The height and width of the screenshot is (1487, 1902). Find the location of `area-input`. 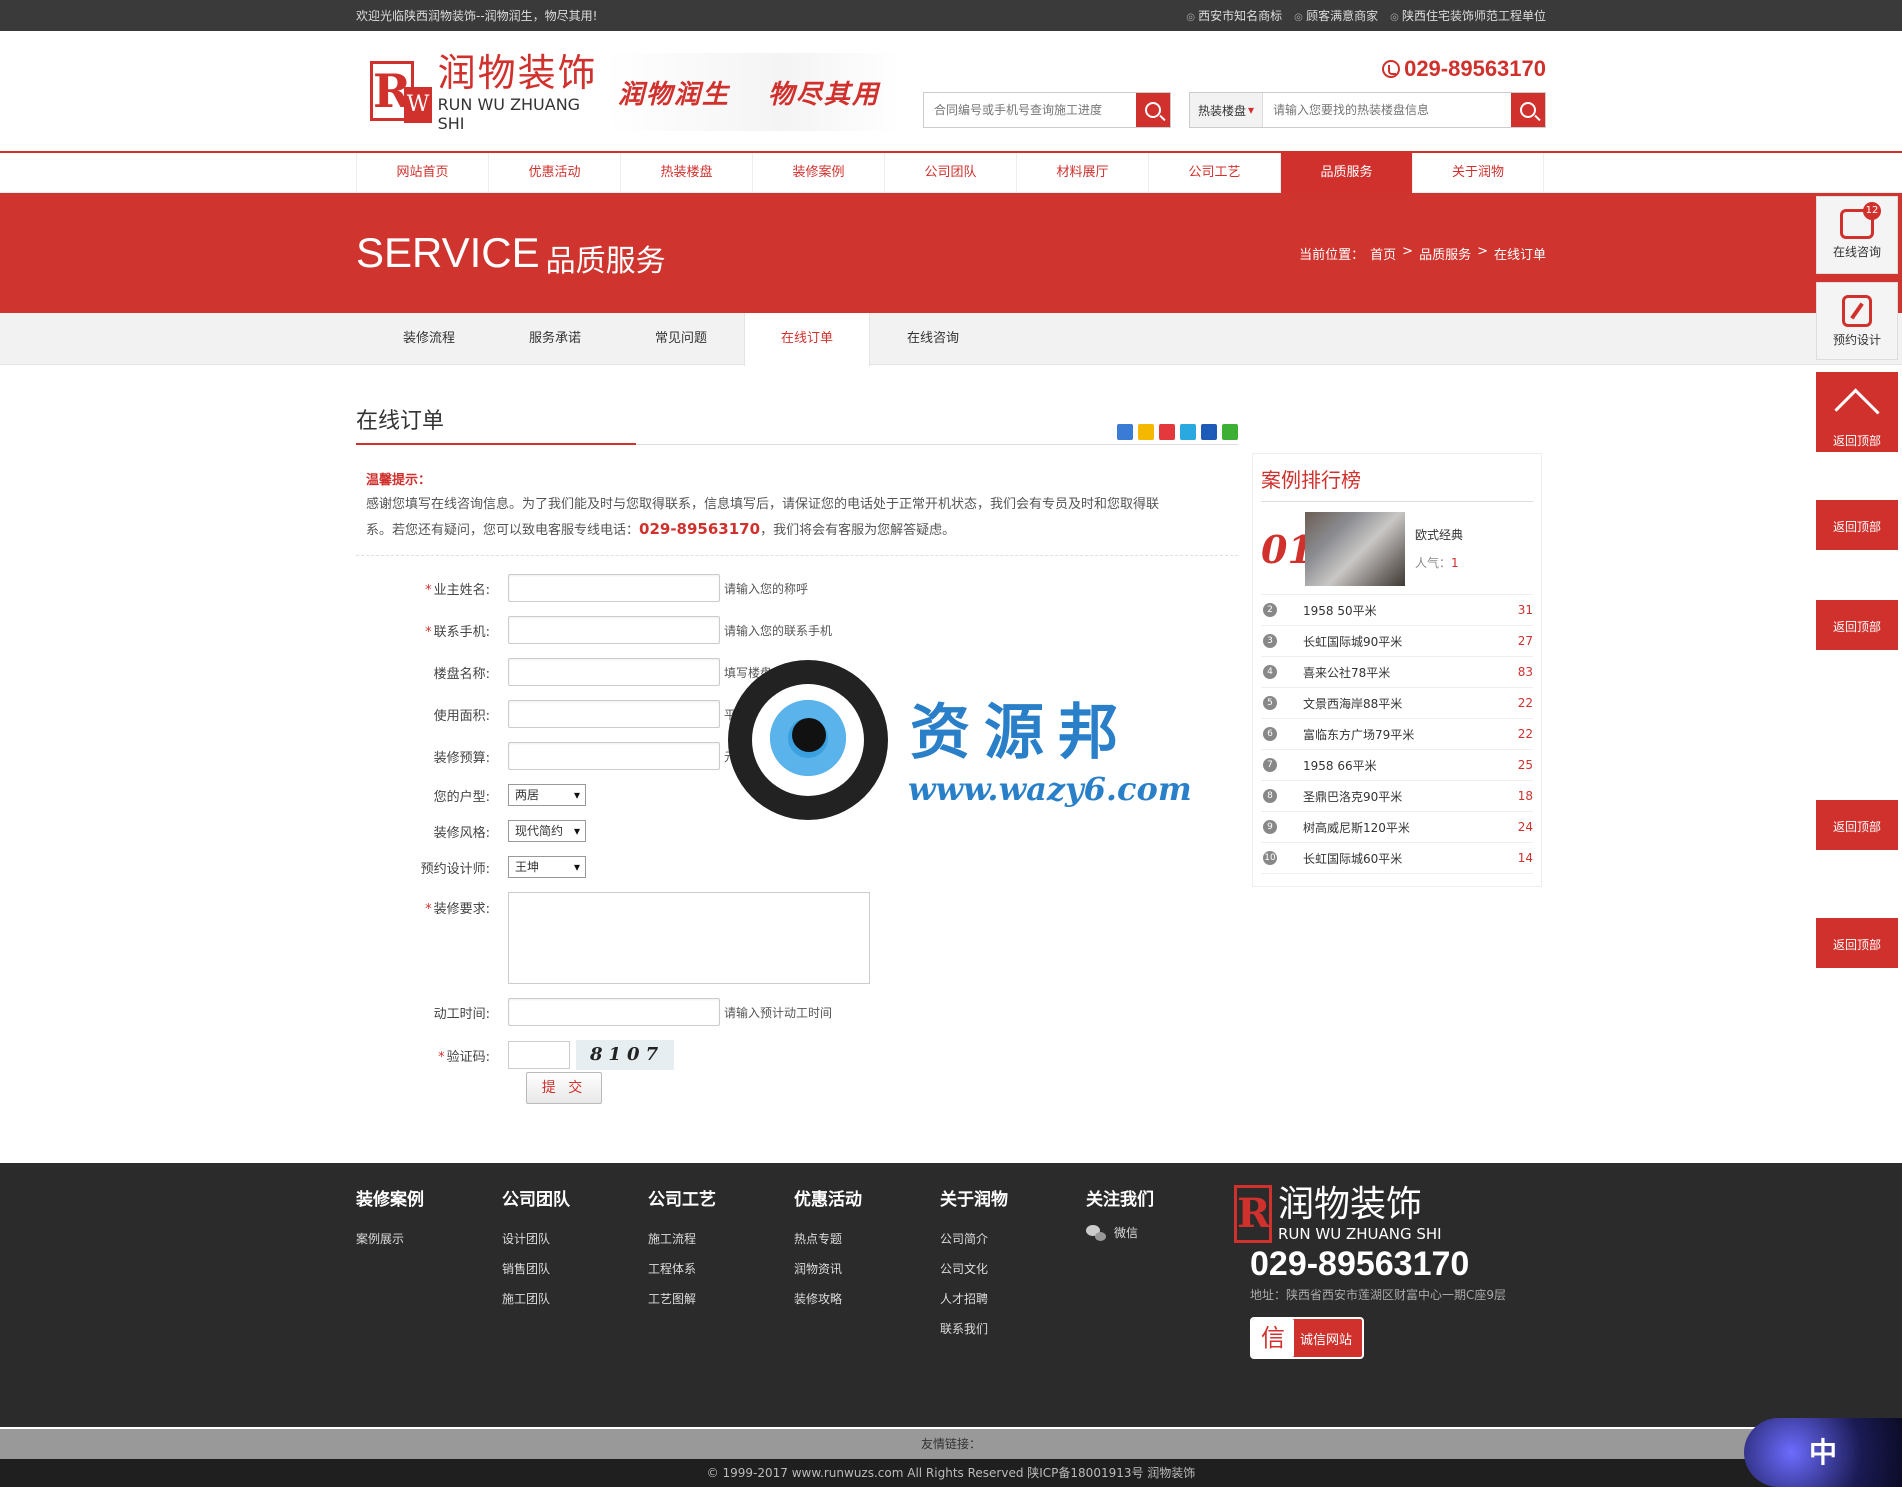

area-input is located at coordinates (614, 714).